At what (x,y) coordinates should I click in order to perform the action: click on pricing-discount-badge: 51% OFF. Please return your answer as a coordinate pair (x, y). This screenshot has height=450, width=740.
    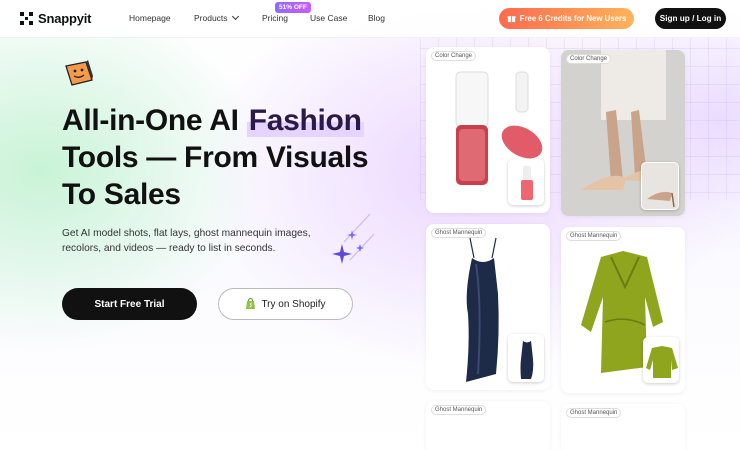
    Looking at the image, I should click on (293, 7).